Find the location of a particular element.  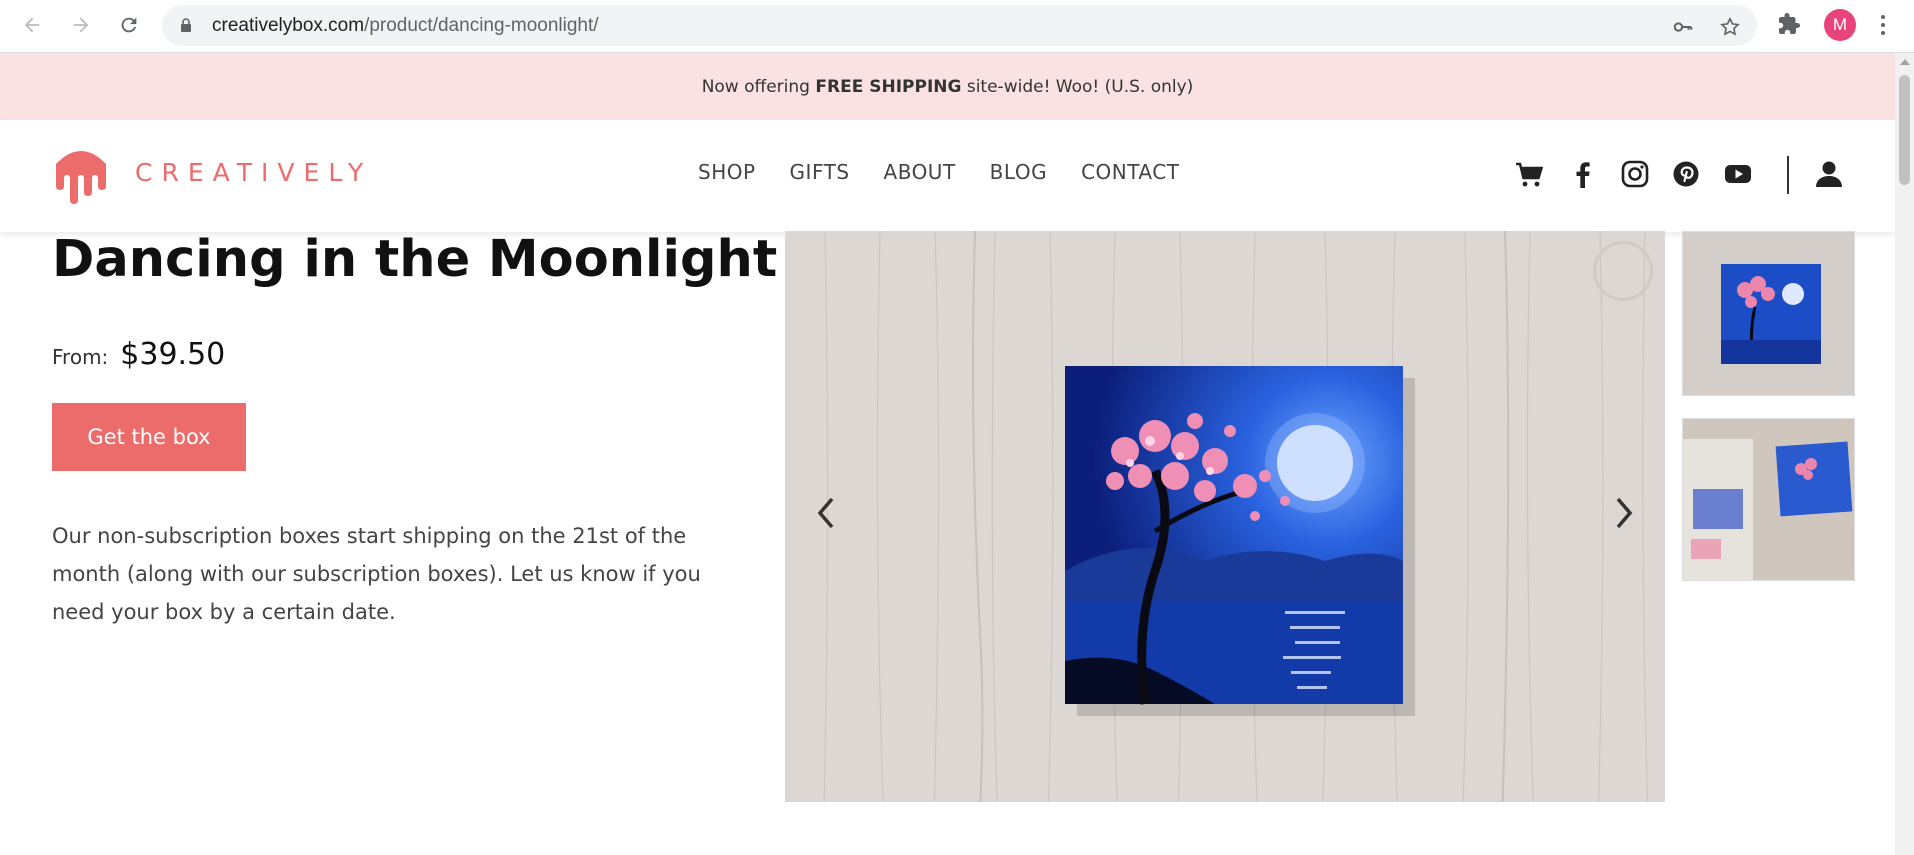

nav-contact: CONTACT is located at coordinates (1130, 172).